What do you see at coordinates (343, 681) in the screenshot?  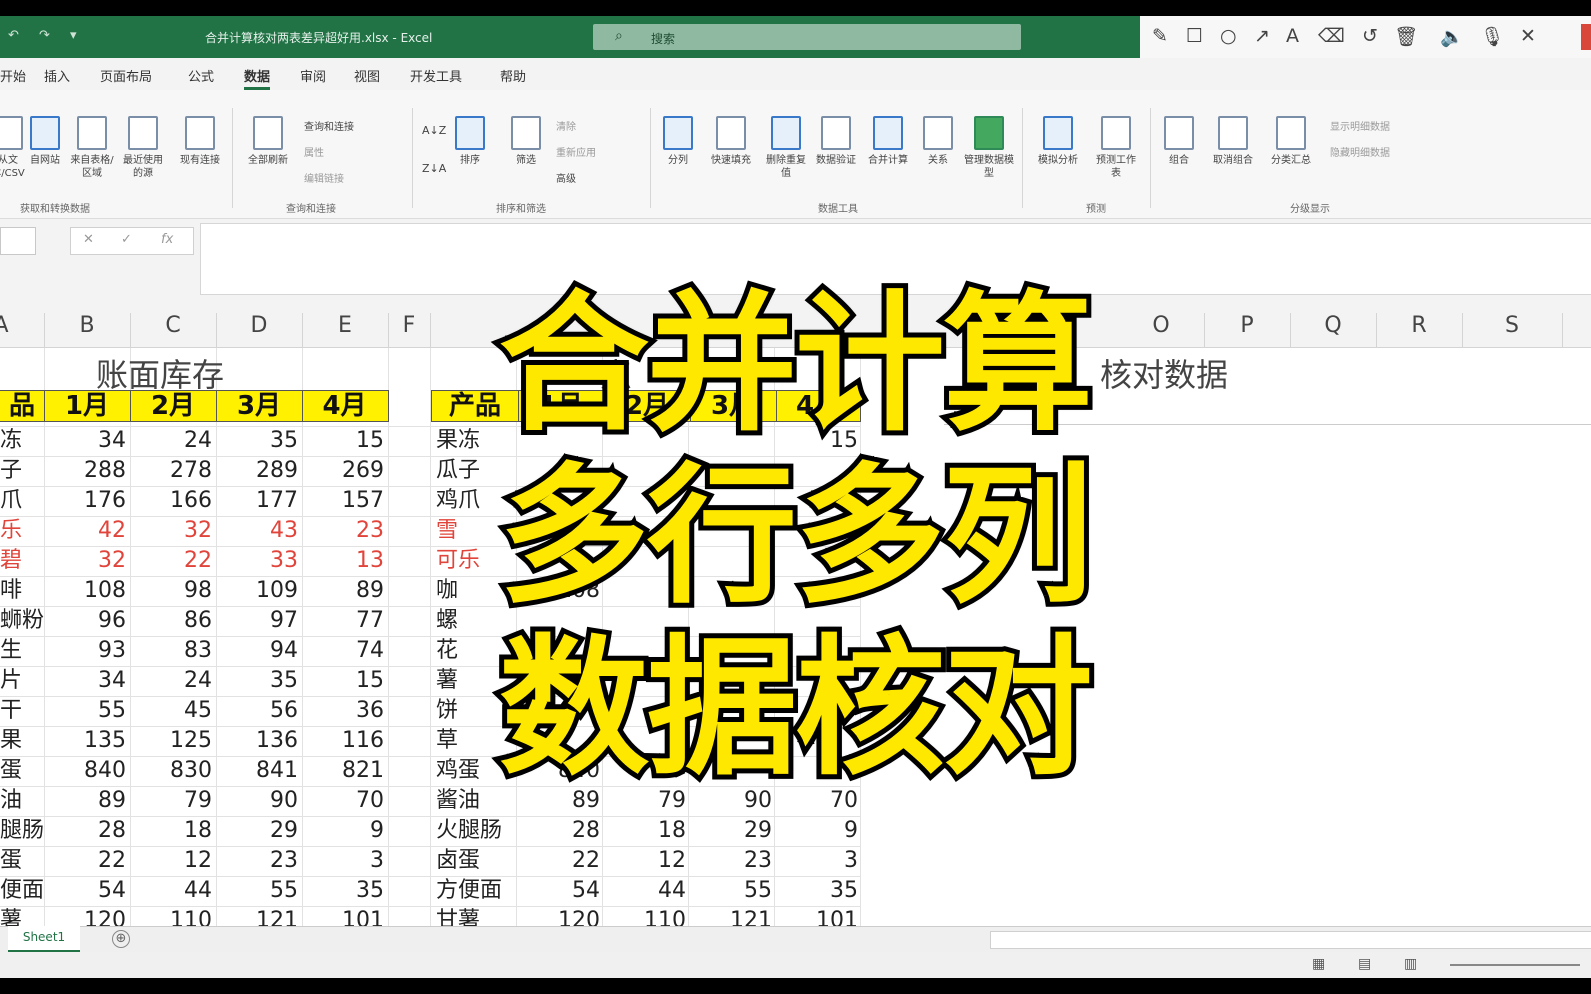 I see `table-cell-value: 15` at bounding box center [343, 681].